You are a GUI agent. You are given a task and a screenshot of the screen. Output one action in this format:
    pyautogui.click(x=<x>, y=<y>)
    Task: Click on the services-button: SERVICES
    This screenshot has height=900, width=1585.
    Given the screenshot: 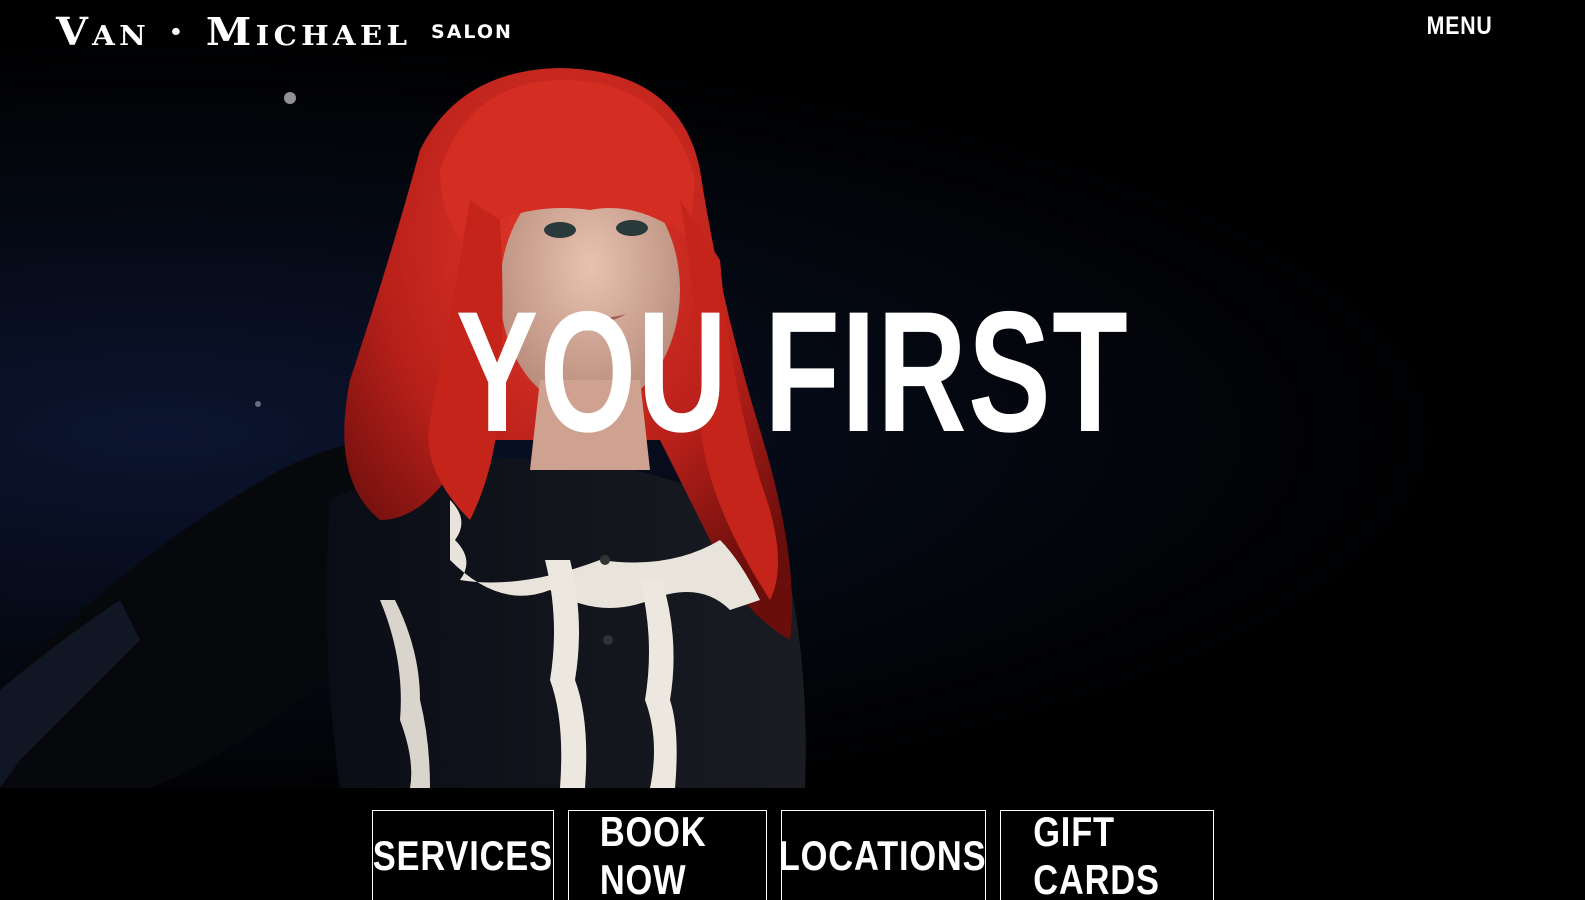 What is the action you would take?
    pyautogui.click(x=462, y=855)
    